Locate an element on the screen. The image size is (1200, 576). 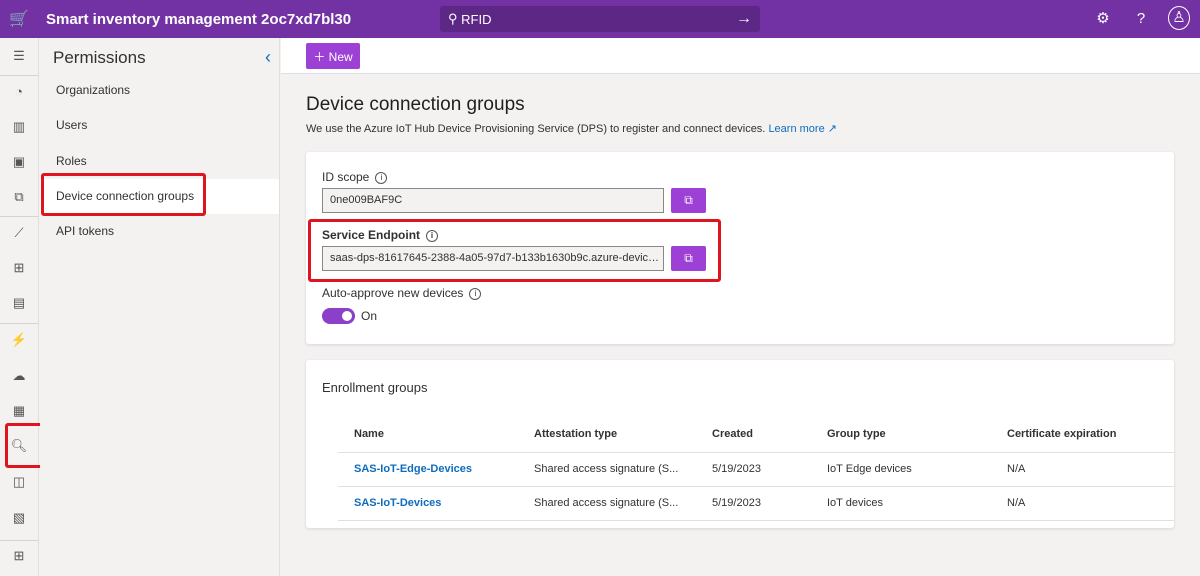
id-scope-field: 0ne009BAF9C is located at coordinates (493, 200).